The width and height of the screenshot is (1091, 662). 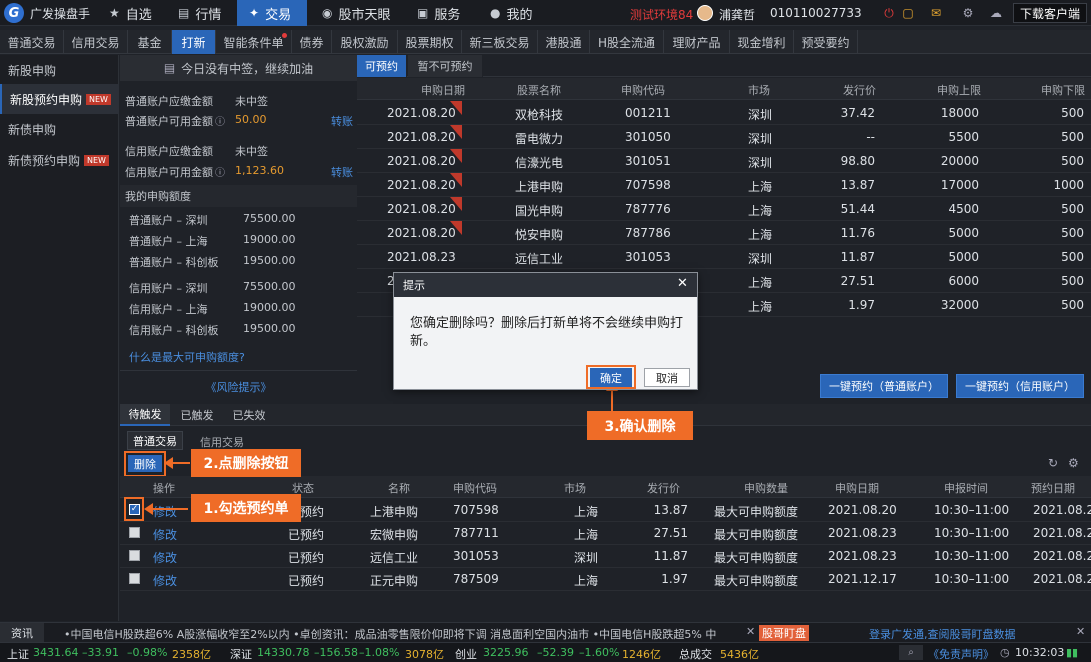 What do you see at coordinates (959, 185) in the screenshot?
I see `apply-max: 17000` at bounding box center [959, 185].